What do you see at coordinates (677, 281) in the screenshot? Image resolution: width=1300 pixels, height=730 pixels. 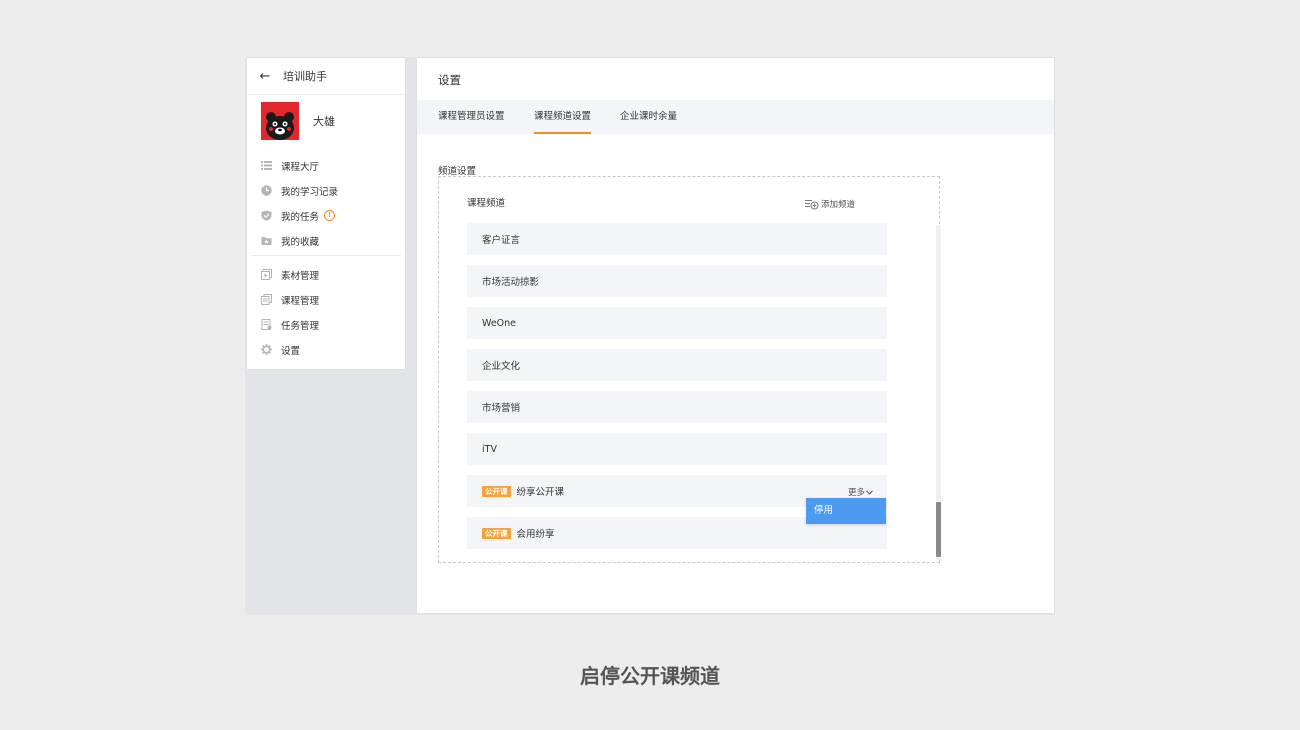 I see `channel-item: 市场活动掠影` at bounding box center [677, 281].